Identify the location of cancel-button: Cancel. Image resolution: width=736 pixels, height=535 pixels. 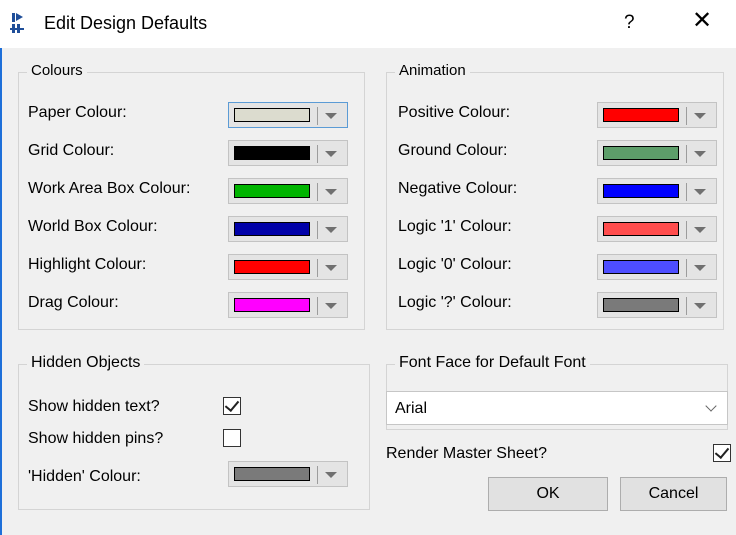
(673, 494).